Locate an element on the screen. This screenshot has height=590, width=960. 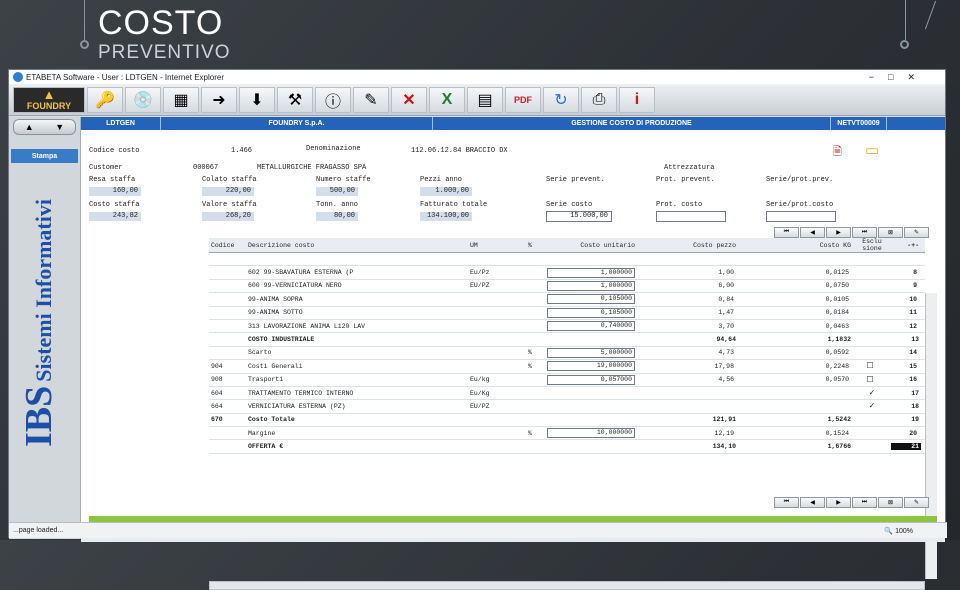
table-row: COSTO INDUSTRIALE 94,64 1,1832 13 is located at coordinates (567, 340).